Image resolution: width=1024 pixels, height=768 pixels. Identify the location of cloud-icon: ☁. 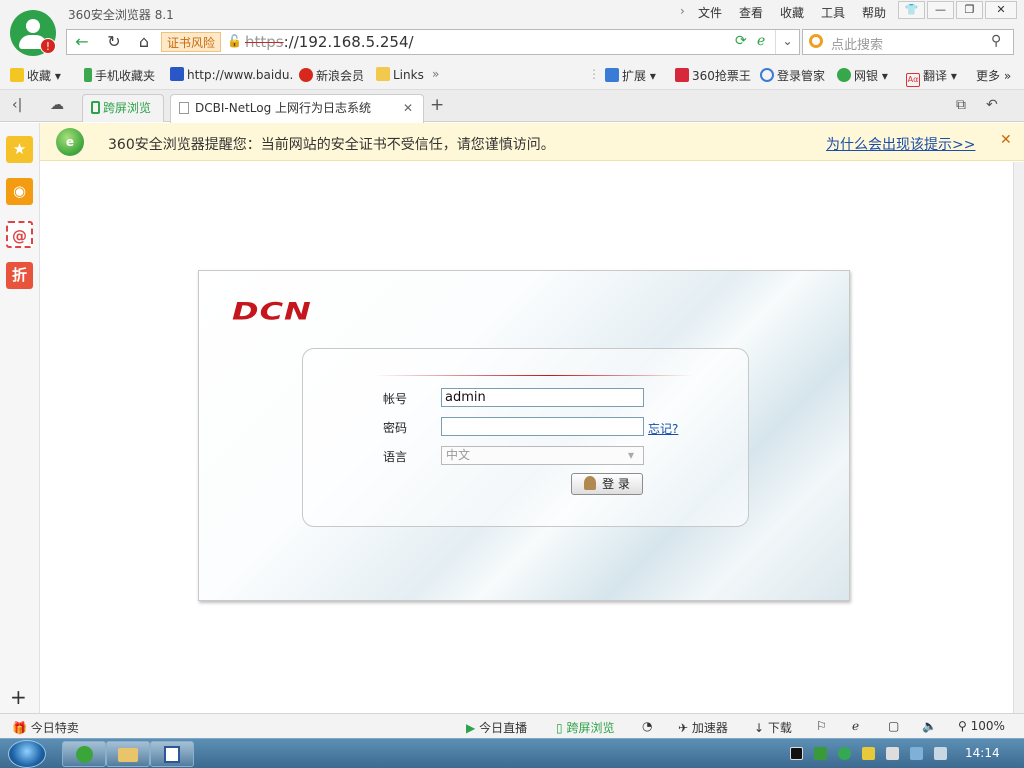
(57, 105).